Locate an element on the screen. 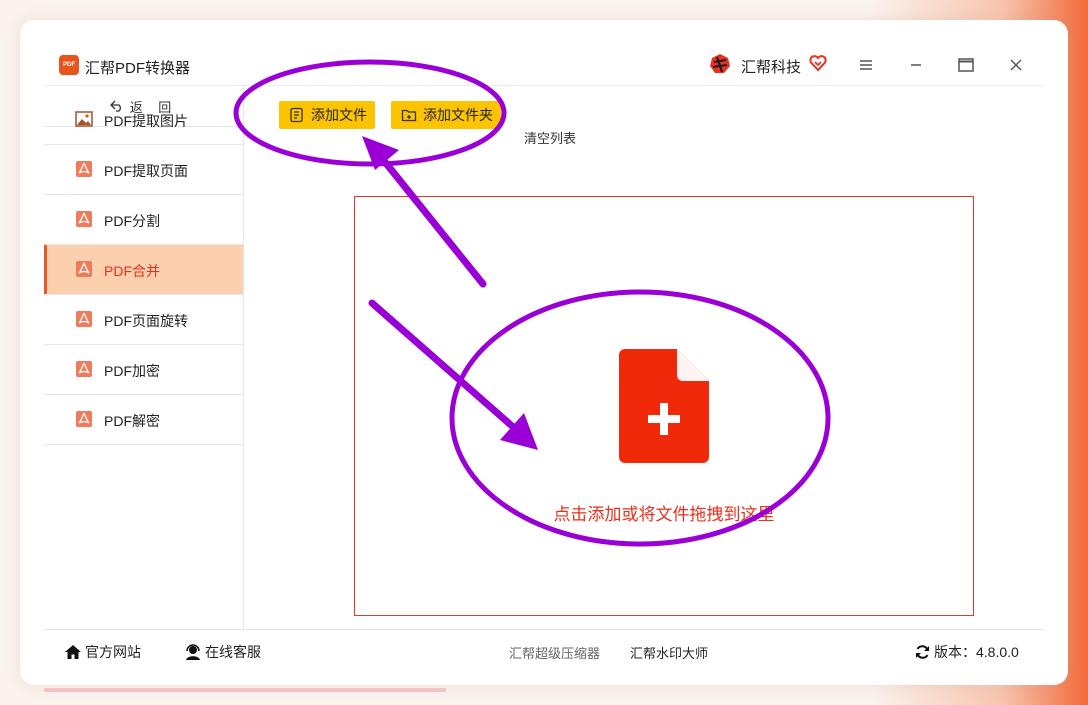 The image size is (1088, 705). sidebar-item-extract-images: PDF提取图片 is located at coordinates (143, 120).